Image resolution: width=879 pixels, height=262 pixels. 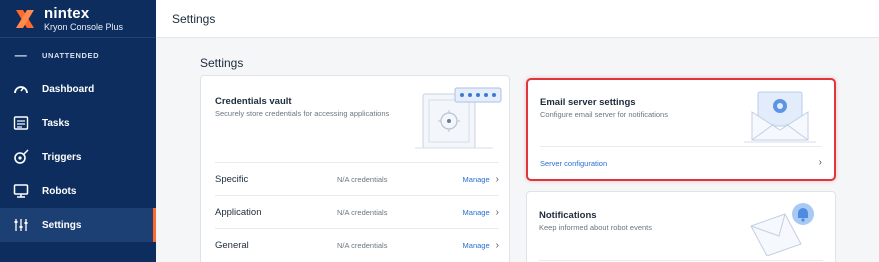 What do you see at coordinates (62, 225) in the screenshot?
I see `sidebar-item-label: Settings` at bounding box center [62, 225].